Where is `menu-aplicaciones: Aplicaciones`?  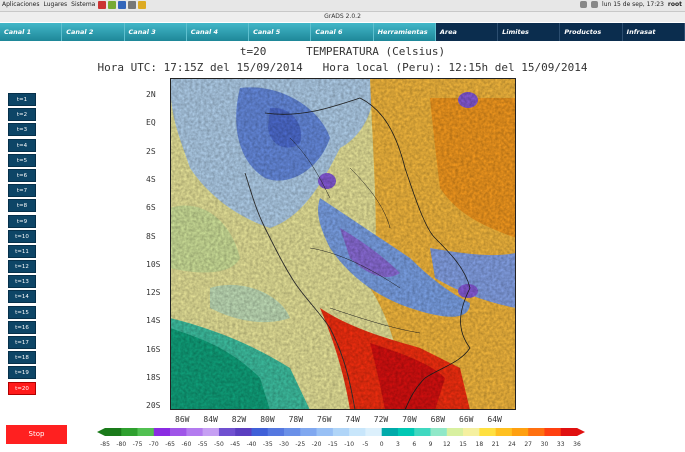
menu-aplicaciones: Aplicaciones is located at coordinates (20, 4).